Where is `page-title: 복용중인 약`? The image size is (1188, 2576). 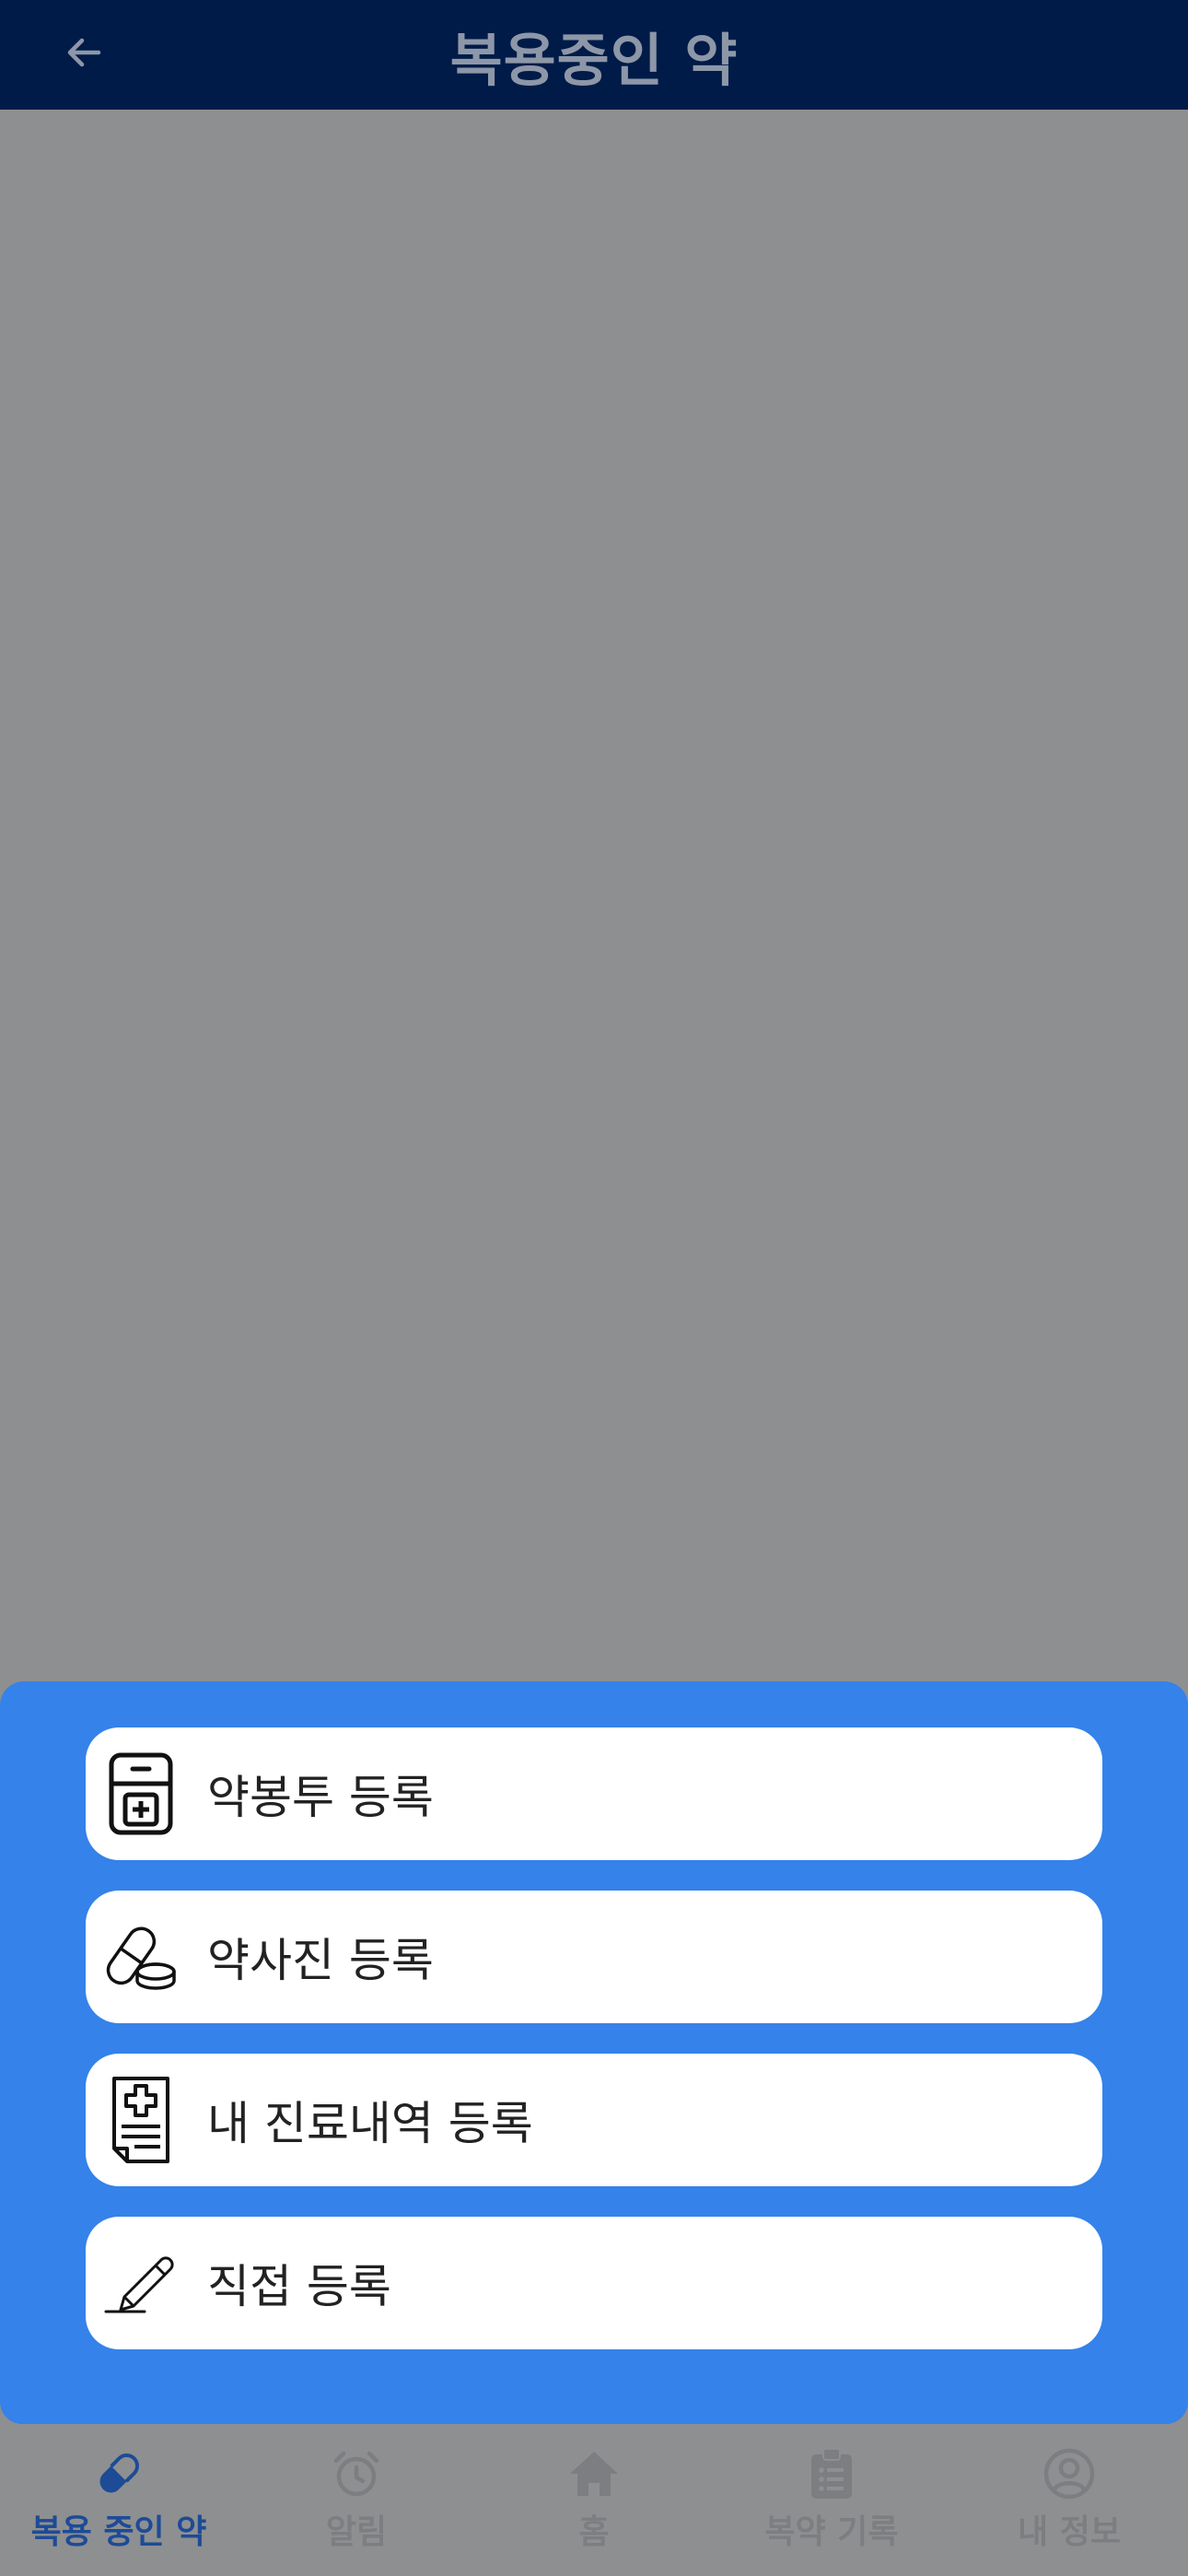 page-title: 복용중인 약 is located at coordinates (594, 60).